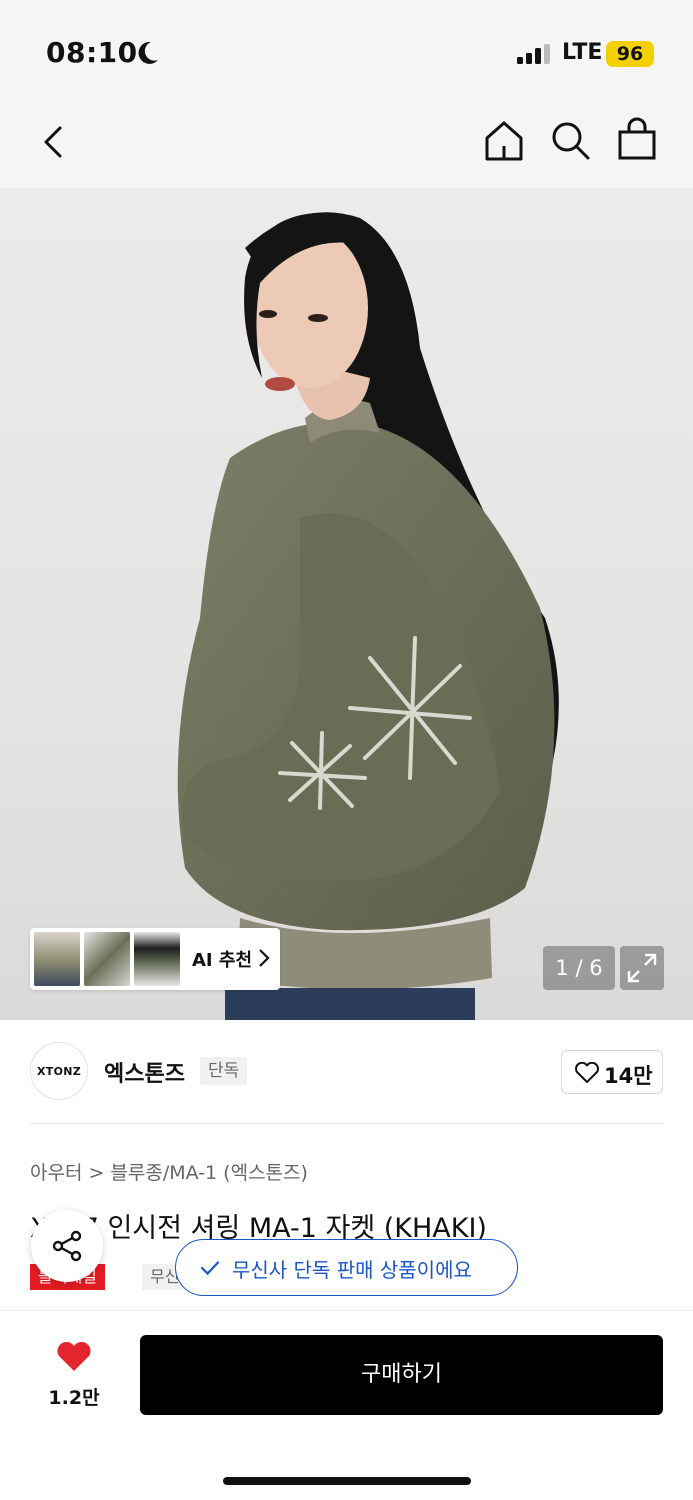  What do you see at coordinates (209, 1173) in the screenshot?
I see `breadcrumb-subcategory: 블루종/MA-1 (엑스톤즈)` at bounding box center [209, 1173].